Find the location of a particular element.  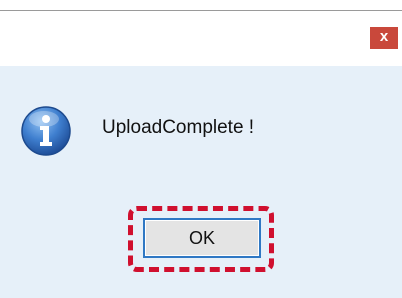

info-icon is located at coordinates (46, 131).